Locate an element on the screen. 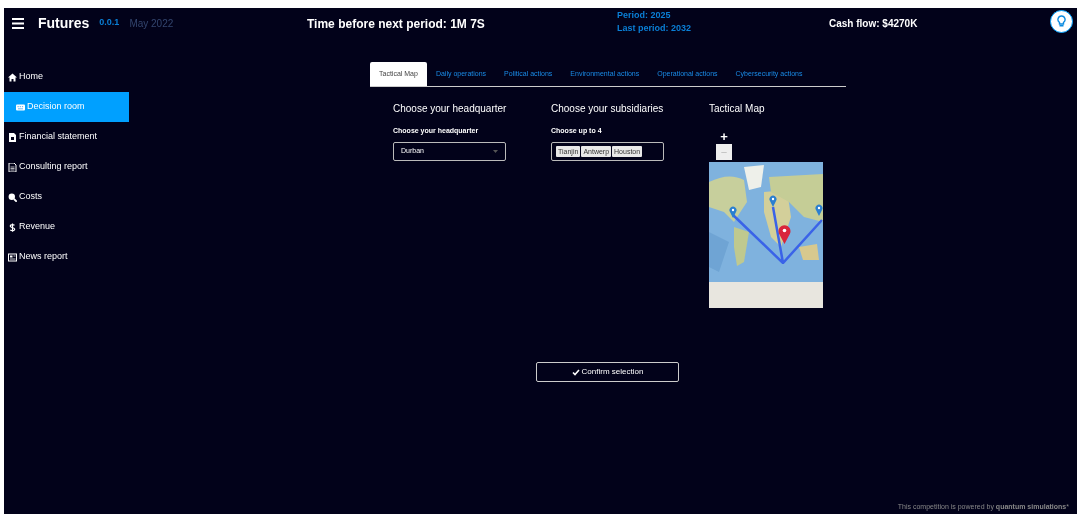 The height and width of the screenshot is (517, 1082). cash-flow-label: Cash flow: $4270K is located at coordinates (873, 24).